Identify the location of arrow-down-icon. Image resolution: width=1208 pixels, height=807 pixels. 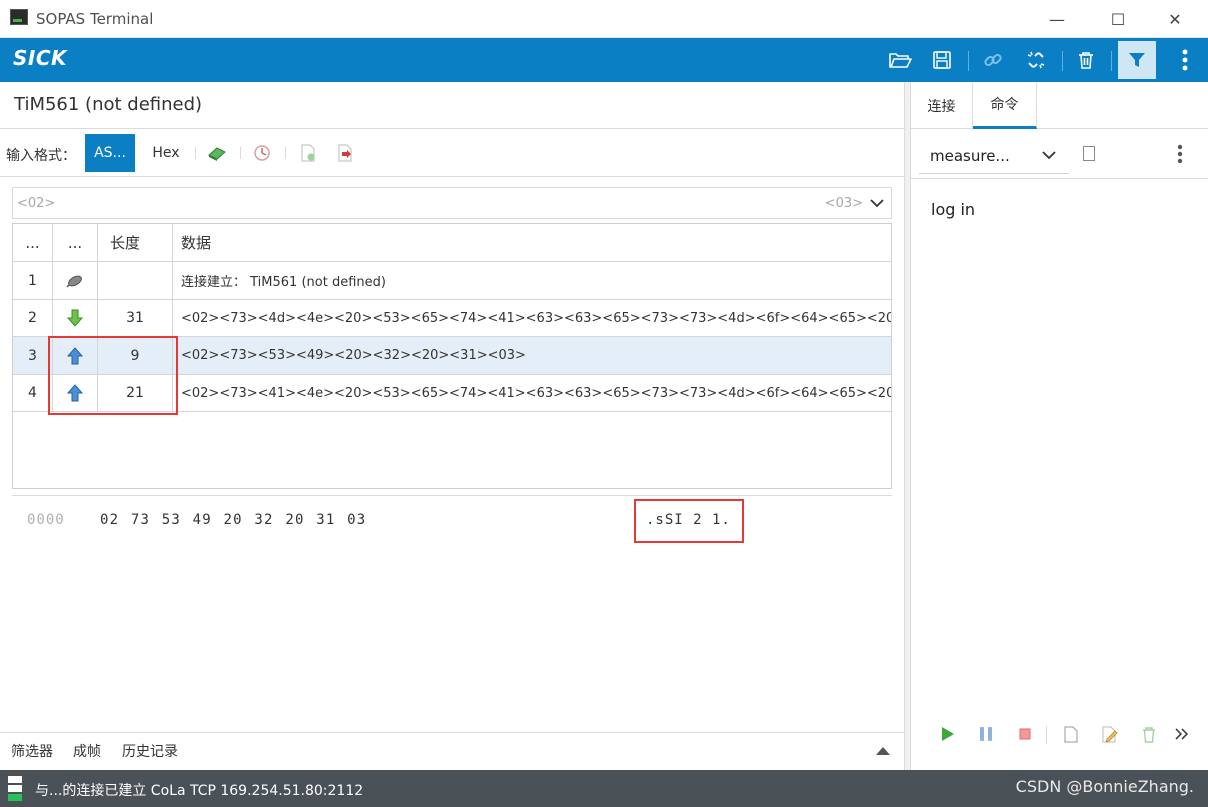
(75, 318).